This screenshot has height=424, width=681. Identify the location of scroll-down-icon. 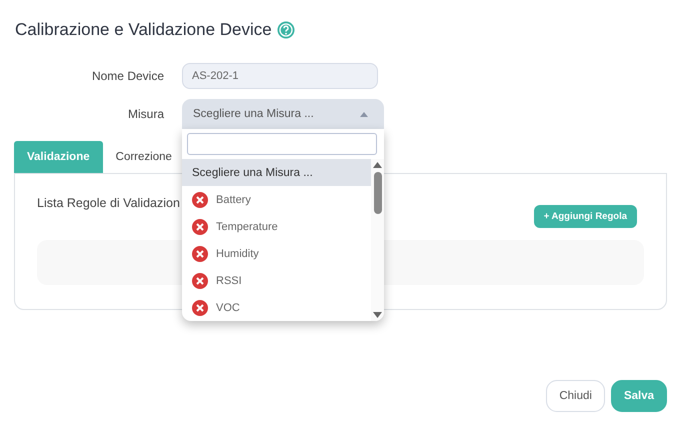
(377, 315).